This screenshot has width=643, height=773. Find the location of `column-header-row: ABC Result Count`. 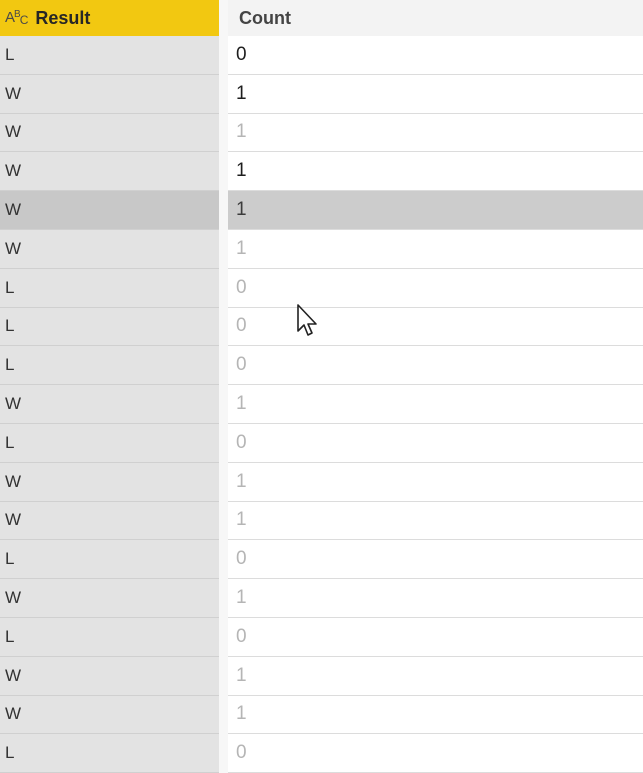

column-header-row: ABC Result Count is located at coordinates (321, 18).